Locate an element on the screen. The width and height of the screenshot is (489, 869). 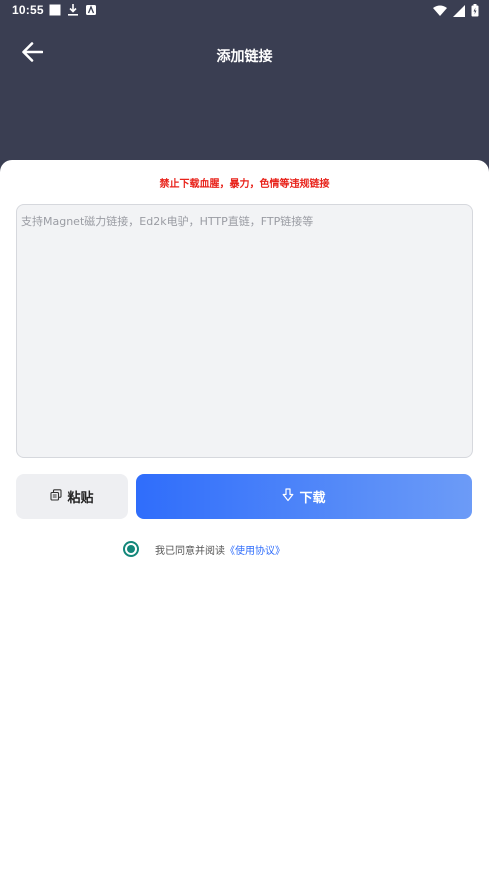
paste-label: 粘贴 is located at coordinates (80, 498).